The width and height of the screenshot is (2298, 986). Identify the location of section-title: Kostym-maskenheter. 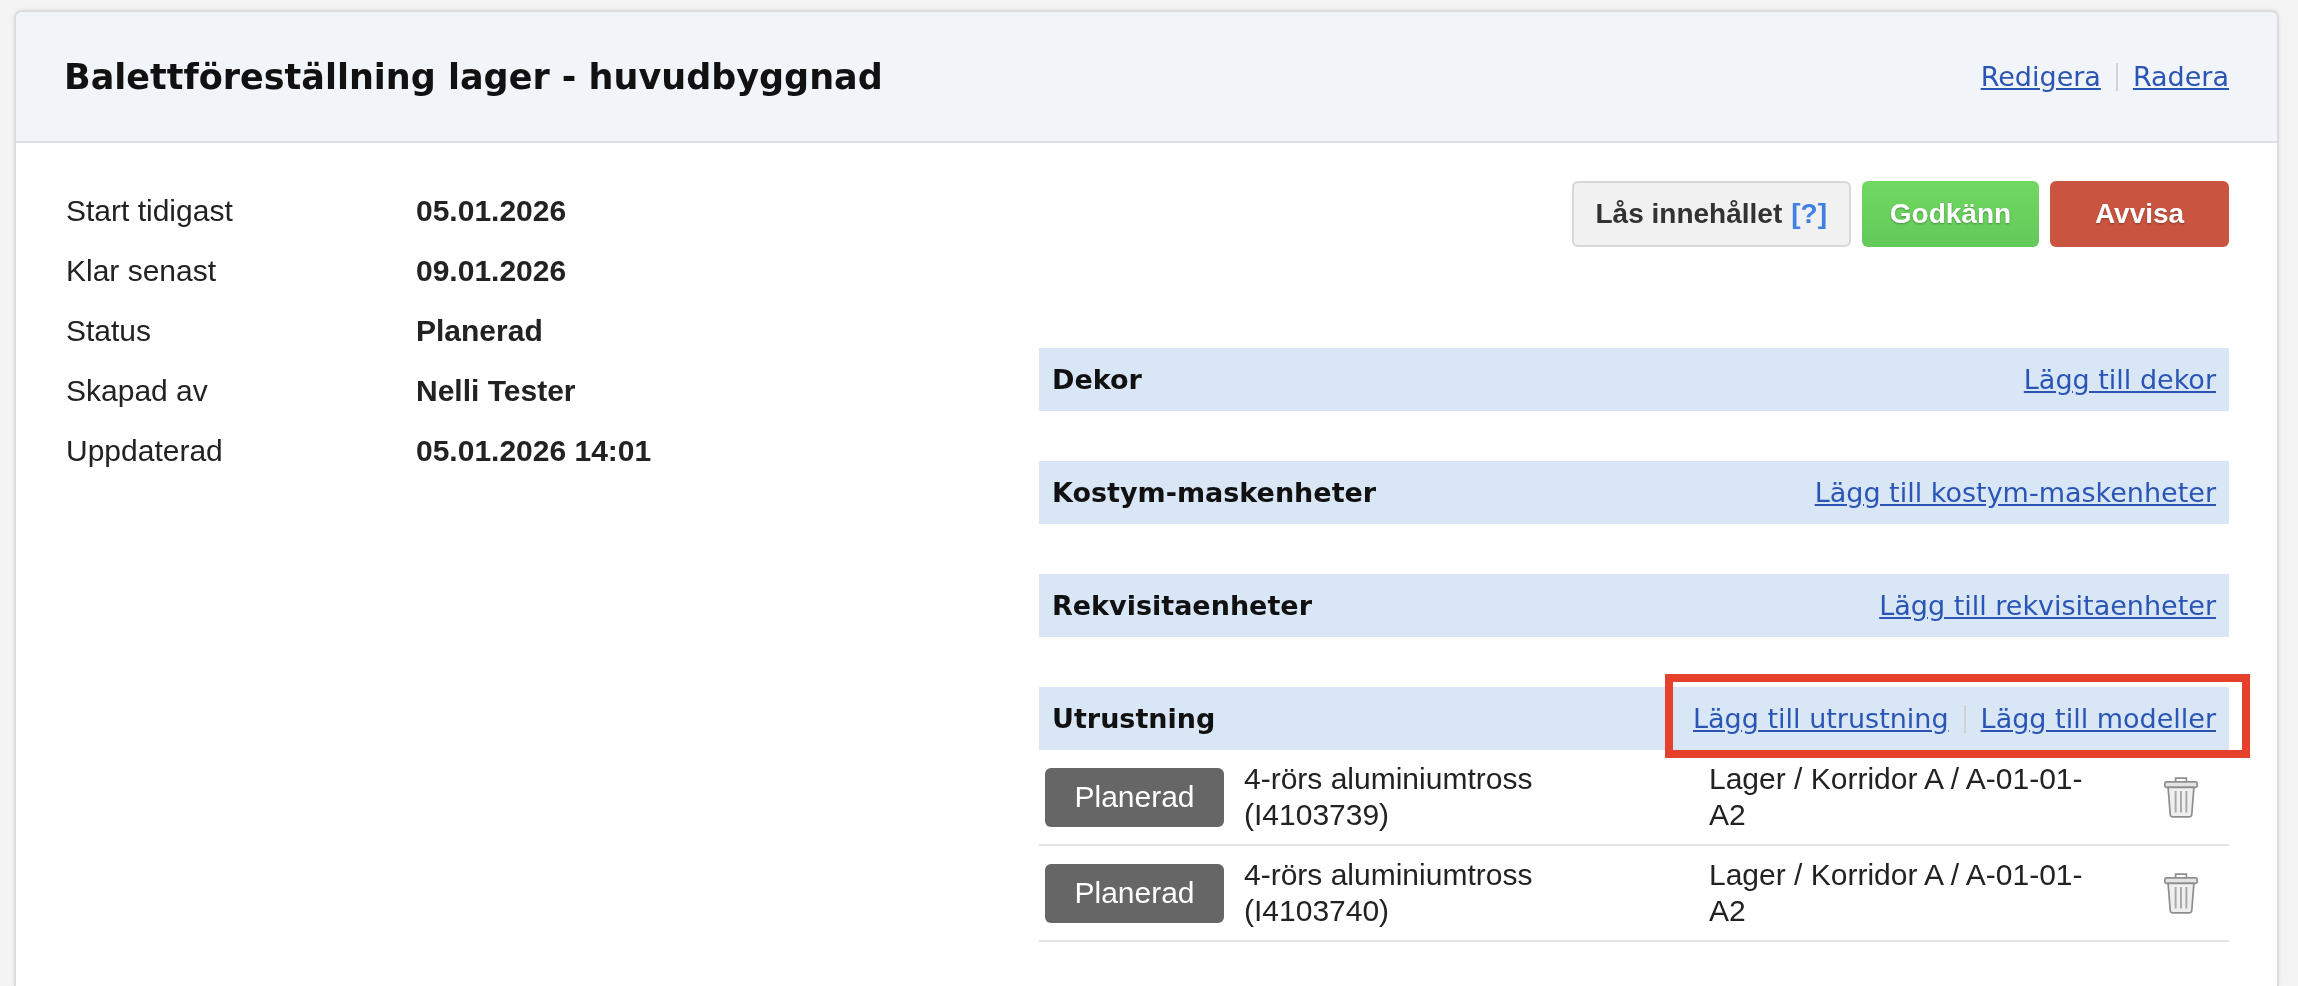
(1214, 492).